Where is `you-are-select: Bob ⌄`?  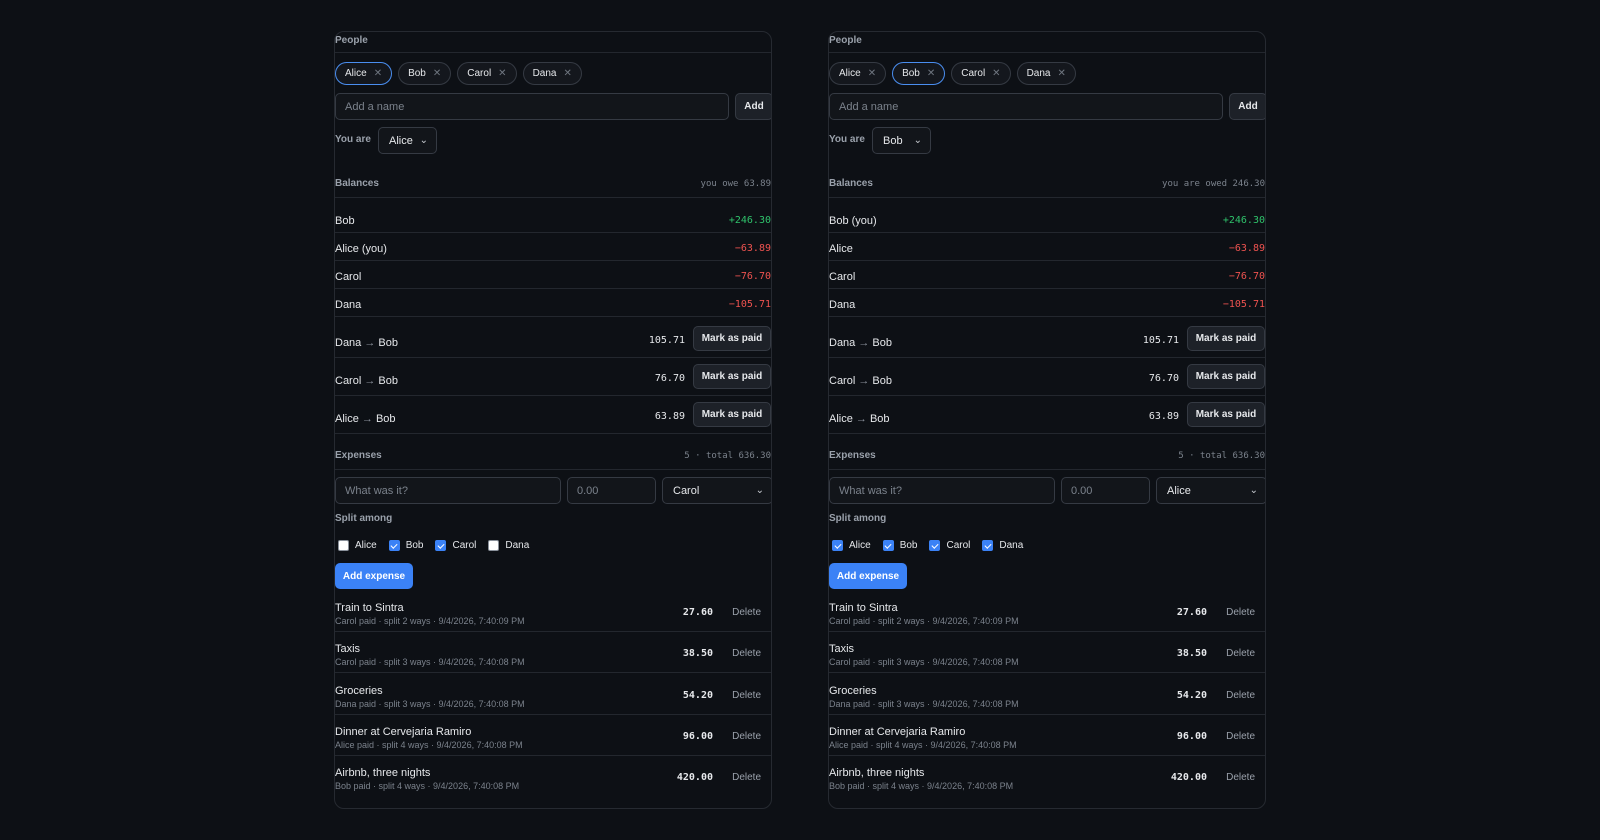
you-are-select: Bob ⌄ is located at coordinates (901, 140).